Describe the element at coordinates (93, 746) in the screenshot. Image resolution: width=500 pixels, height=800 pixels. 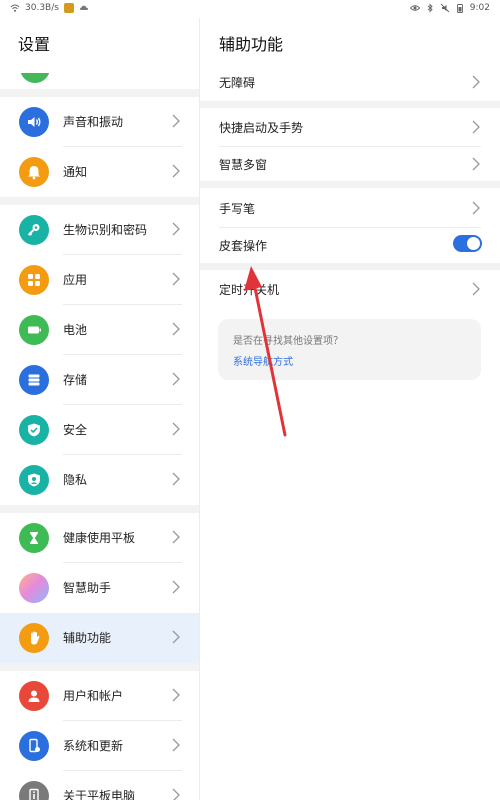
I see `sidebar-item-label: 系统和更新` at that location.